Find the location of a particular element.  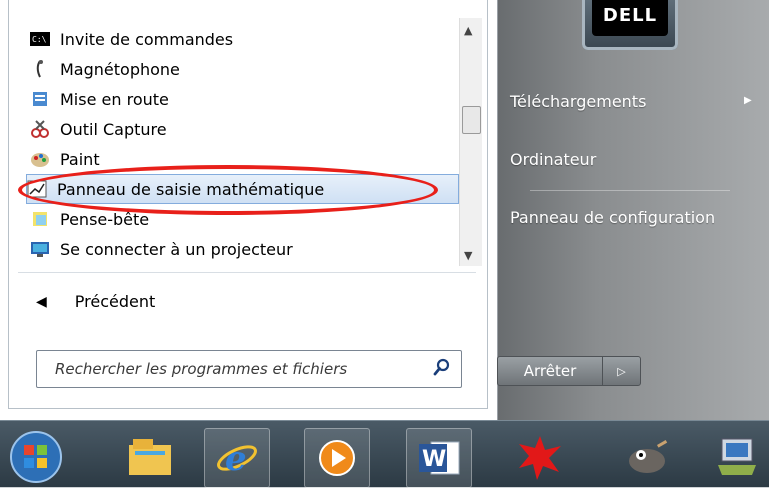

program-list-scrollbar: ▲ ▼ is located at coordinates (470, 142).